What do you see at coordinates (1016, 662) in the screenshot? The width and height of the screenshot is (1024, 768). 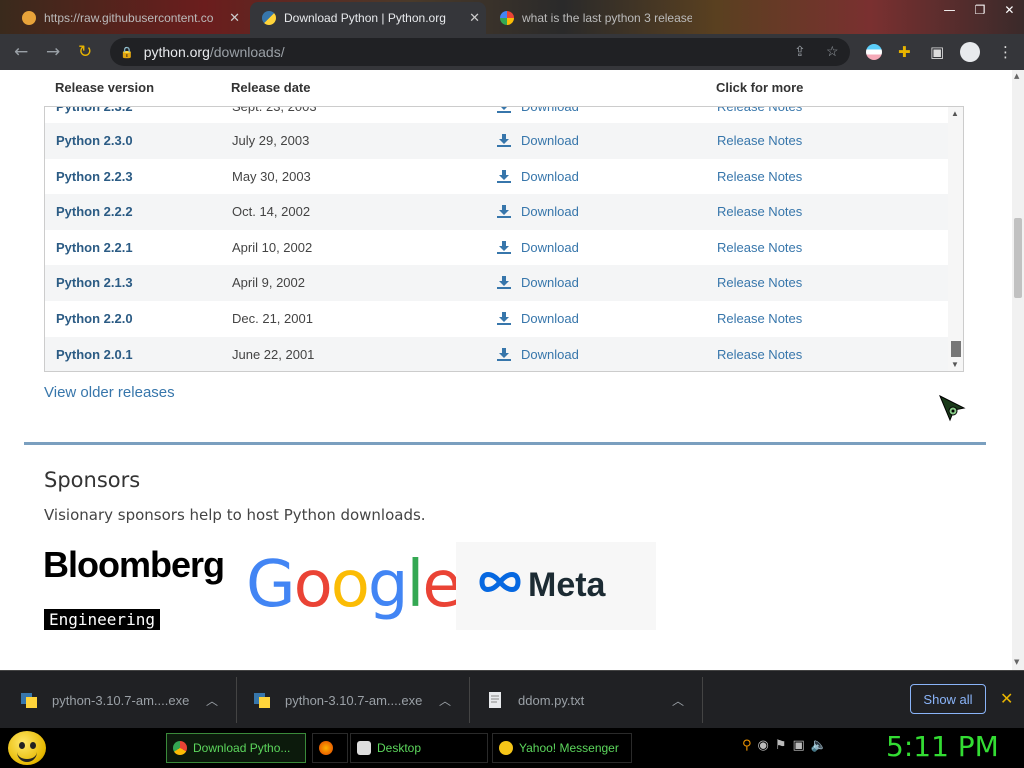 I see `page-scroll-down-icon: ▼` at bounding box center [1016, 662].